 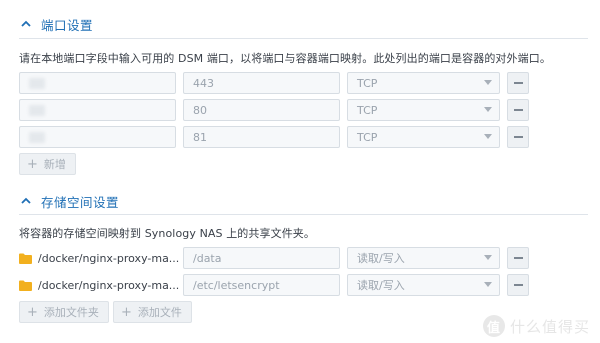 I want to click on add-folder-label: 添加文件夹, so click(x=71, y=312).